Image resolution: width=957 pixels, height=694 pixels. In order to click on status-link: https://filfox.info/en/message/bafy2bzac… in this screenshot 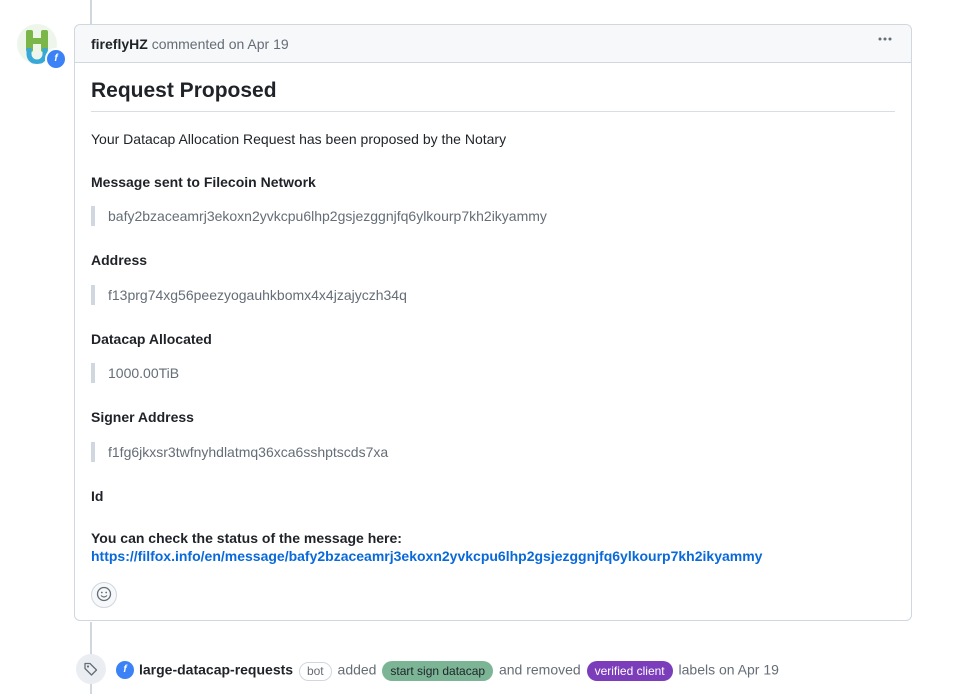, I will do `click(426, 556)`.